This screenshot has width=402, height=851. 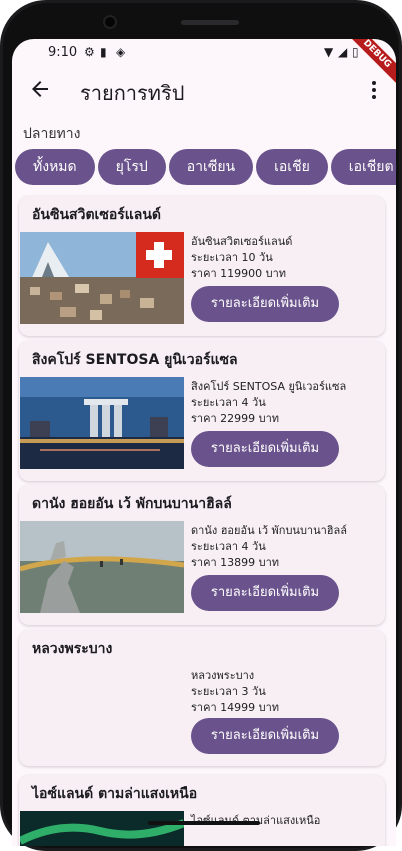 I want to click on trip-title: สิงคโปร์ SENTOSA ยูนิเวอร์แซล, so click(x=135, y=360).